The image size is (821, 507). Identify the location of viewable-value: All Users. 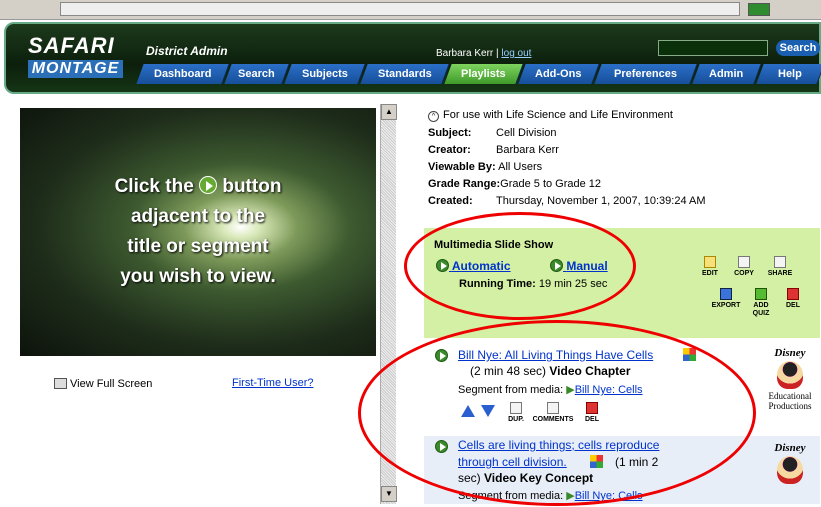
(520, 167).